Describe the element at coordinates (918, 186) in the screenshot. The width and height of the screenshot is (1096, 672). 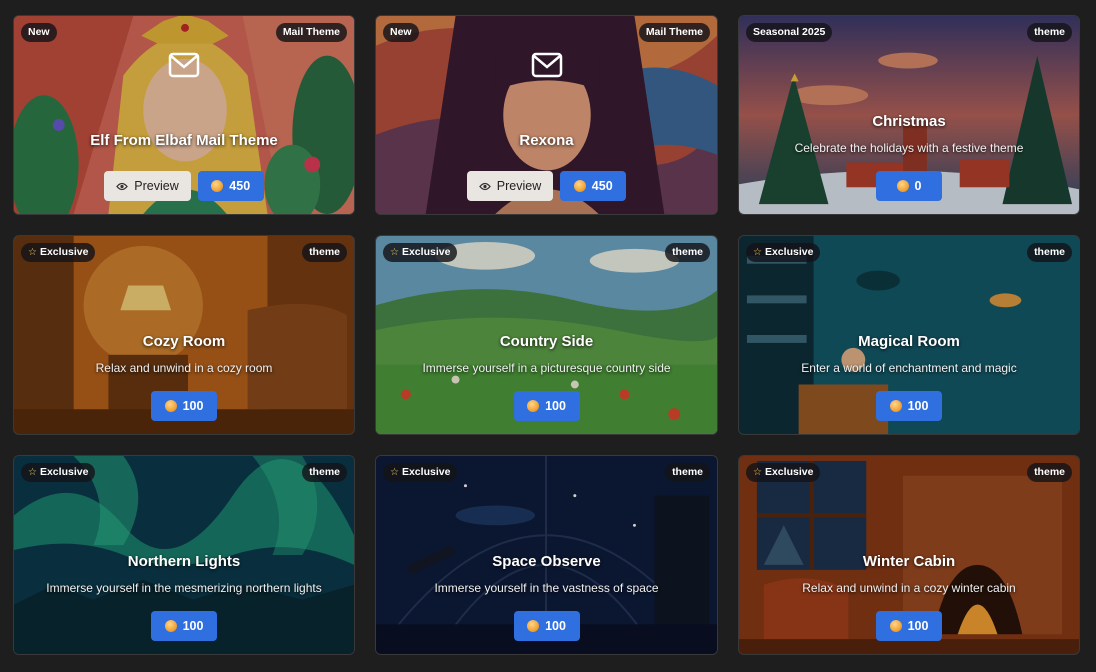
I see `price-value: 0` at that location.